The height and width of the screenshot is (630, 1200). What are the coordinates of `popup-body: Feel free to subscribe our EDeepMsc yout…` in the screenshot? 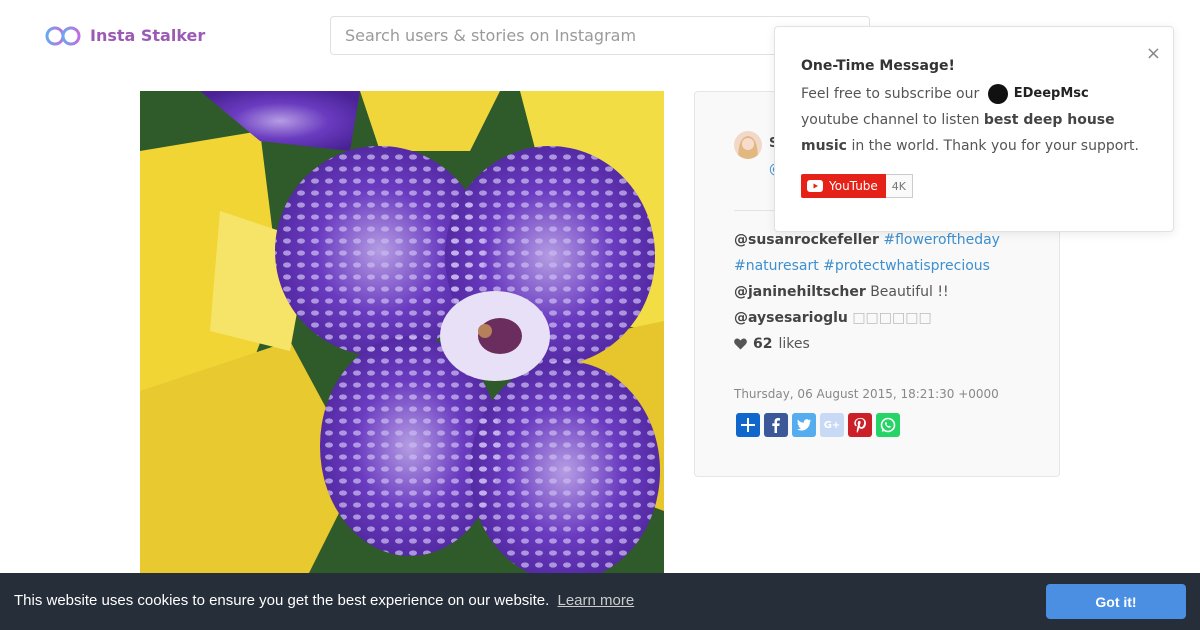 It's located at (976, 120).